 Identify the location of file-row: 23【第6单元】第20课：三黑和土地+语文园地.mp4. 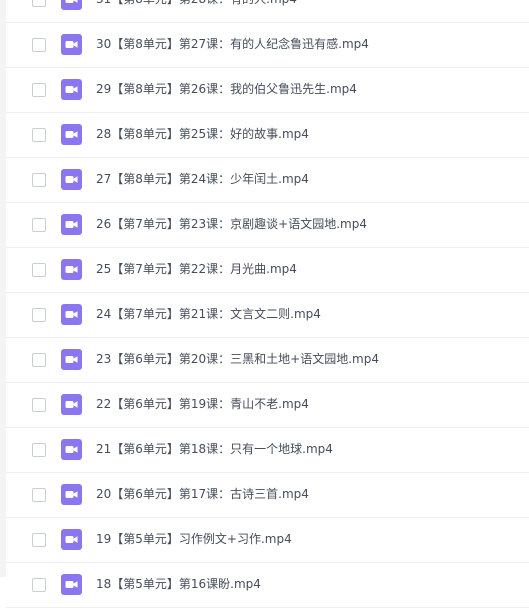
(267, 360).